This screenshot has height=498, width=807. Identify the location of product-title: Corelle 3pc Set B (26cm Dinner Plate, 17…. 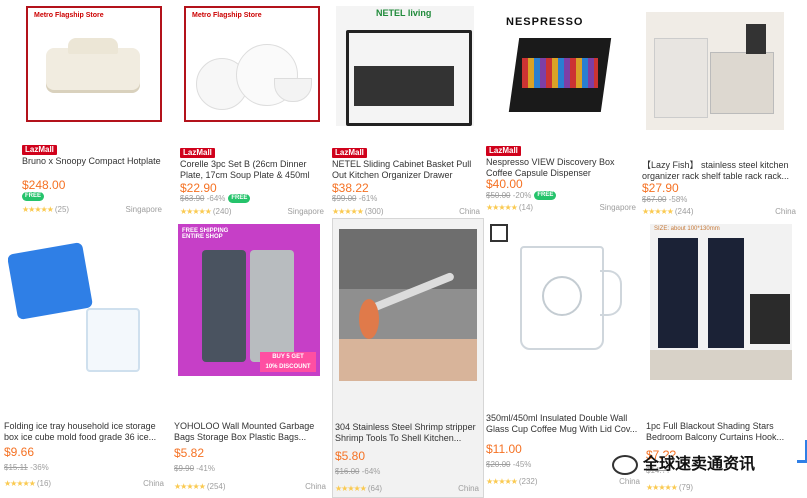
(253, 170).